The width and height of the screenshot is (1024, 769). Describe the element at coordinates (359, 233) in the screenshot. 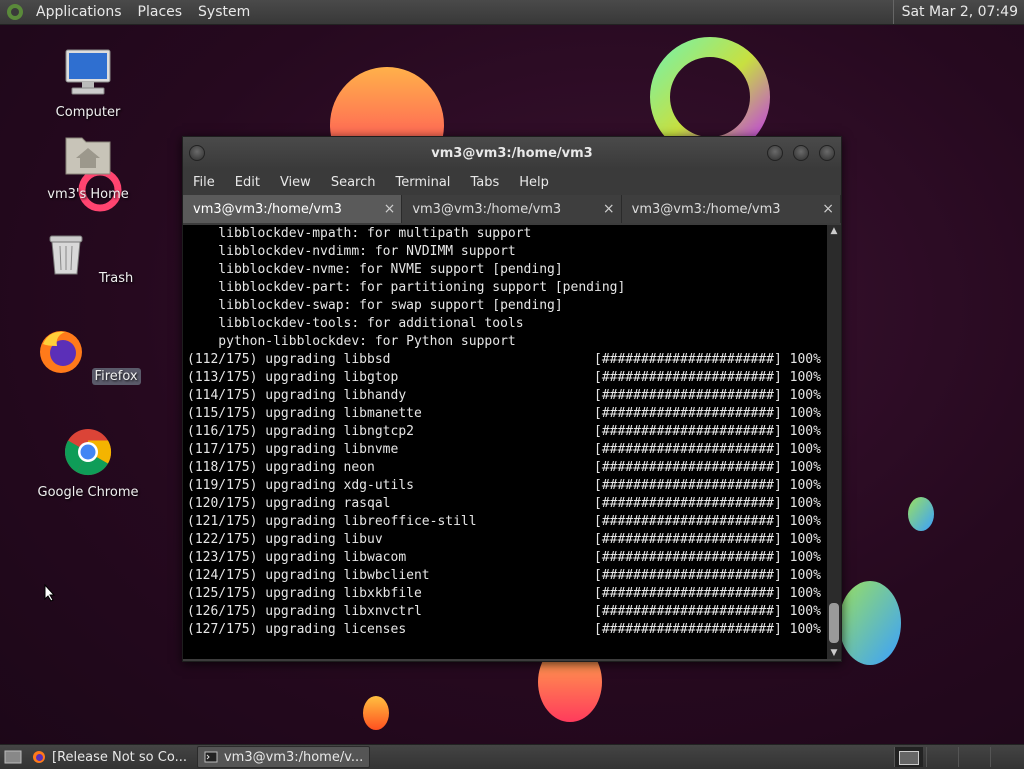

I see `terminal-line: libblockdev-mpath: for multipath support` at that location.